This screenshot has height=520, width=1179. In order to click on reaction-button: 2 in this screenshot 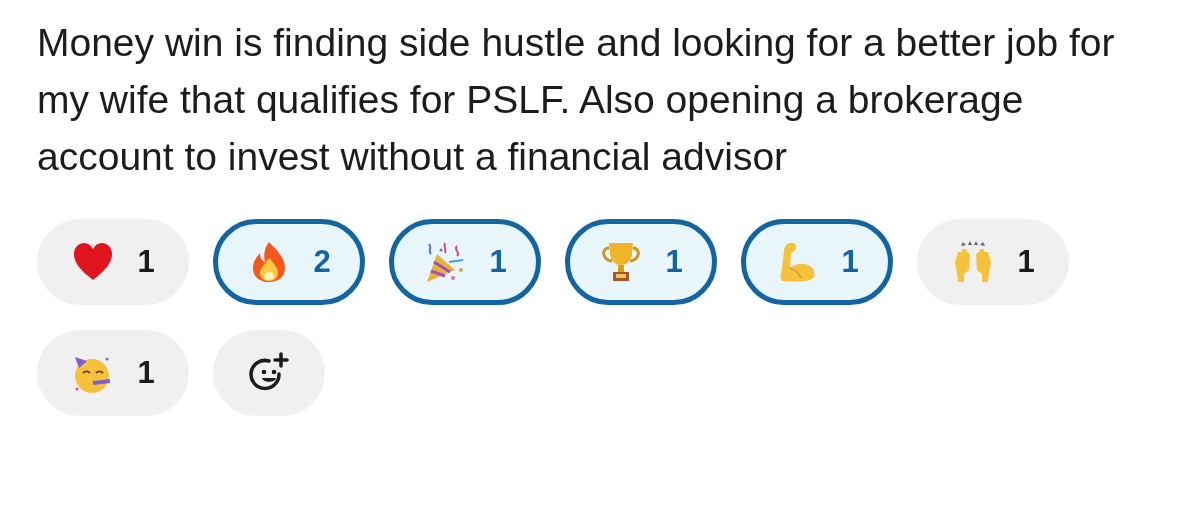, I will do `click(289, 262)`.